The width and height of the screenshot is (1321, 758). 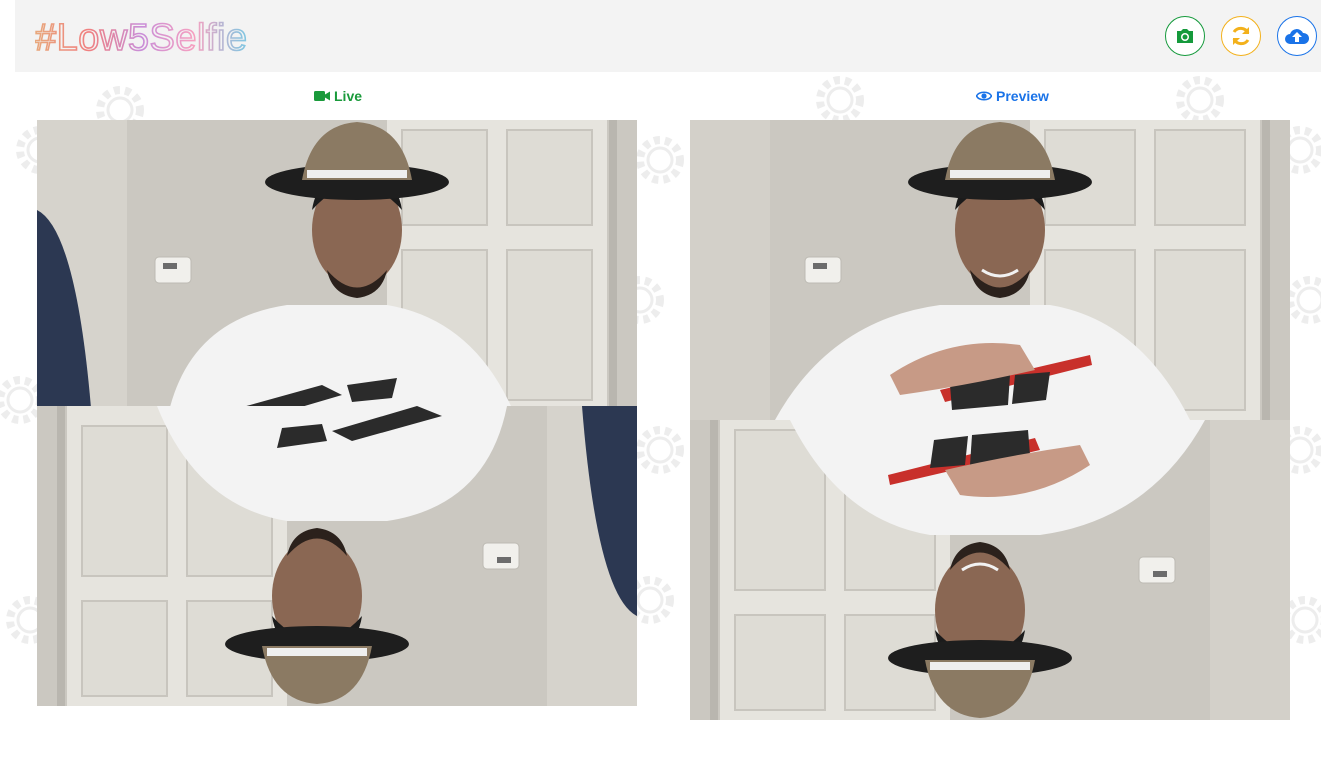 I want to click on cloud-upload-icon, so click(x=1297, y=36).